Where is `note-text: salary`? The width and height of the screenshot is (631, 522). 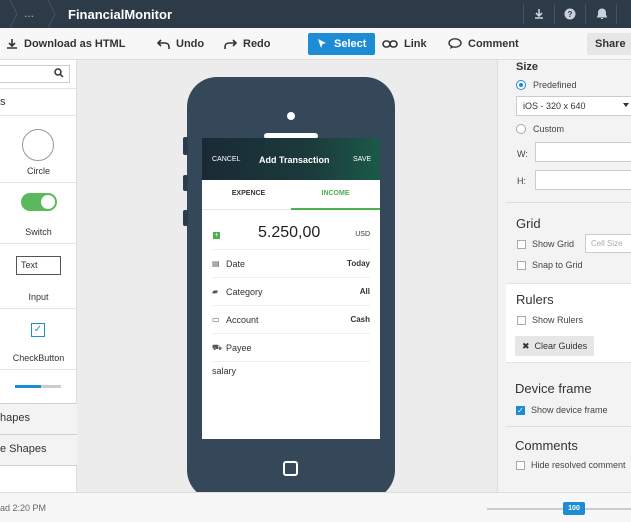 note-text: salary is located at coordinates (224, 371).